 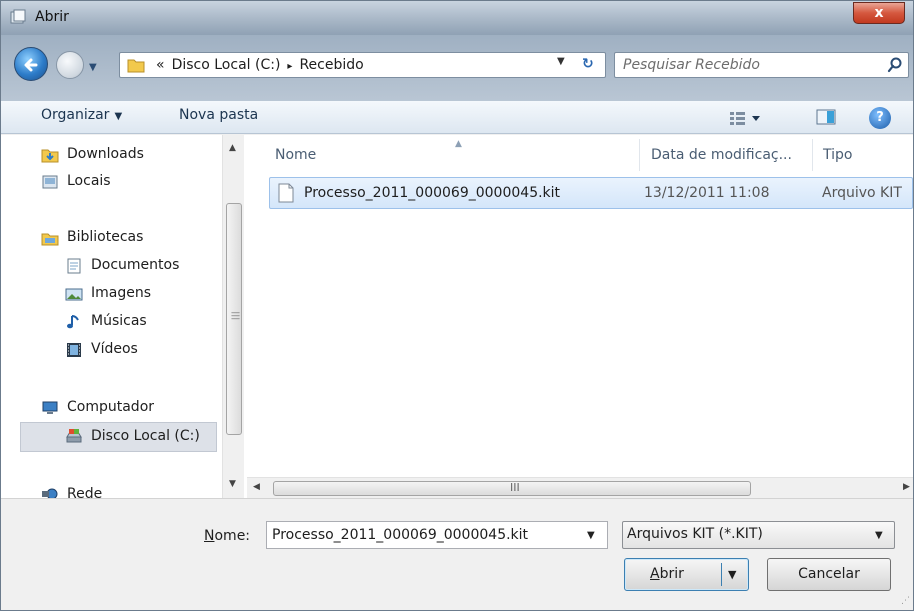 I want to click on scroll-left-icon: ◀, so click(x=256, y=487).